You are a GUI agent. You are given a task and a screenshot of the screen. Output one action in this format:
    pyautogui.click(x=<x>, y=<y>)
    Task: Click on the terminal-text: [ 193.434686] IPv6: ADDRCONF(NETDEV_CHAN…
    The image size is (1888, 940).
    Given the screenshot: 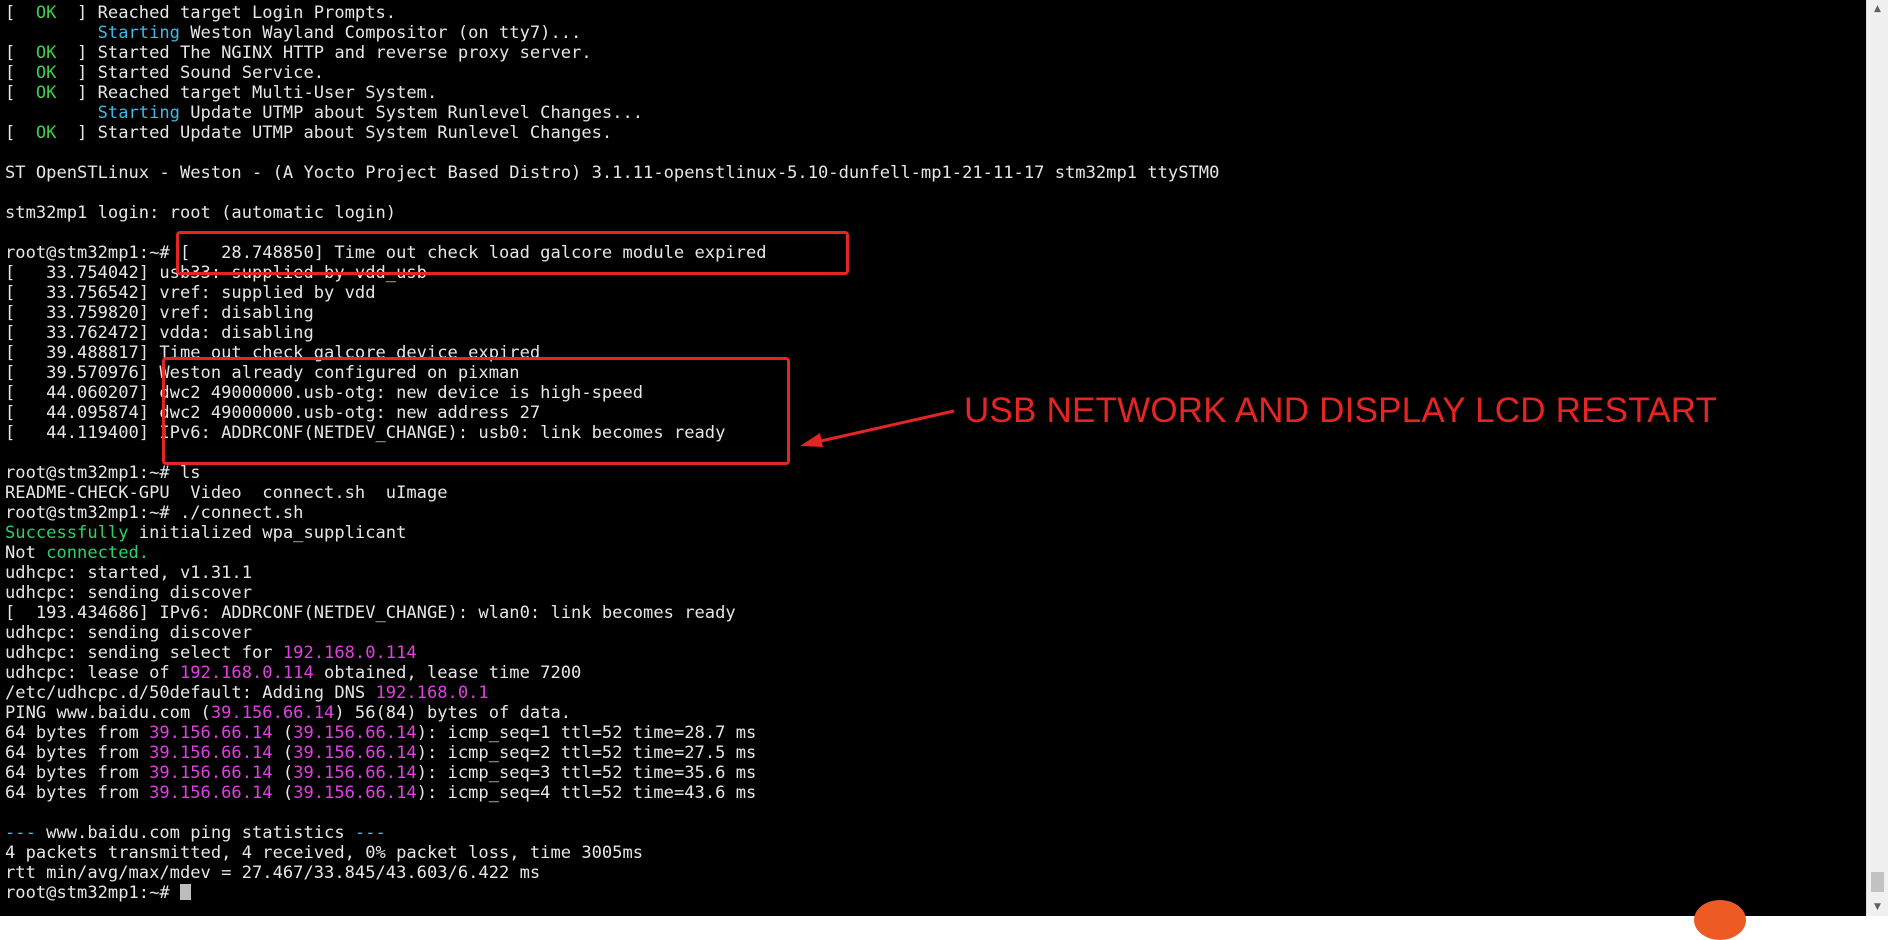 What is the action you would take?
    pyautogui.click(x=370, y=613)
    